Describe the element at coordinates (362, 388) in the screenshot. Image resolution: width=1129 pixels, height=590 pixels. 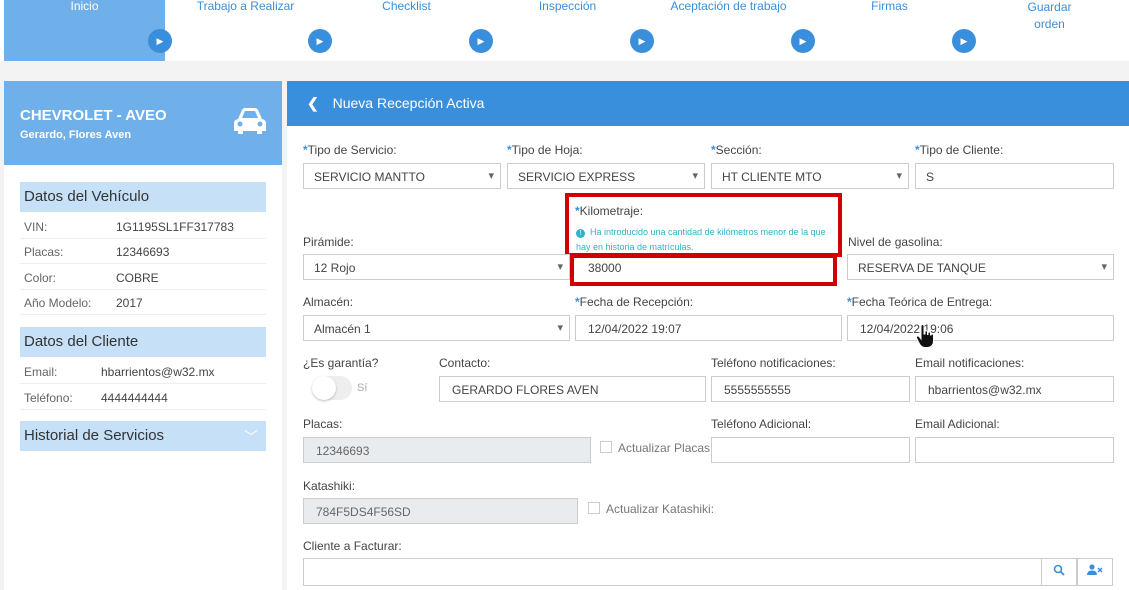
I see `garantia-toggle-label: Sí` at that location.